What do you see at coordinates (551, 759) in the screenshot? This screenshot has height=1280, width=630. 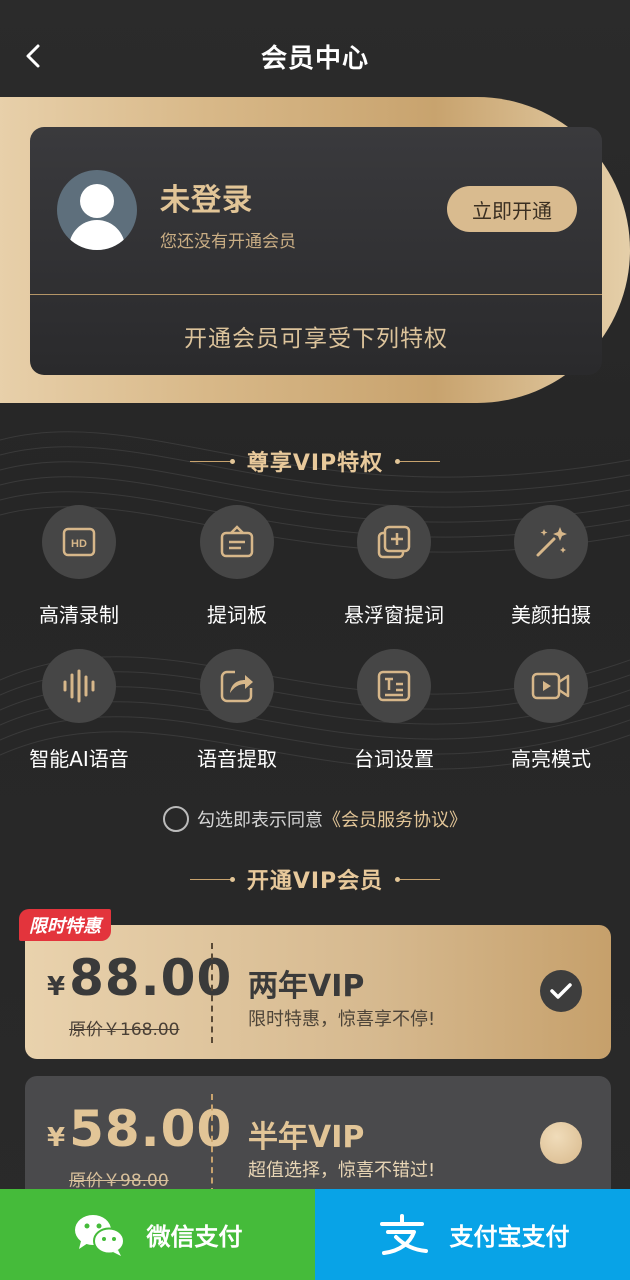 I see `privilege-label: 高亮模式` at bounding box center [551, 759].